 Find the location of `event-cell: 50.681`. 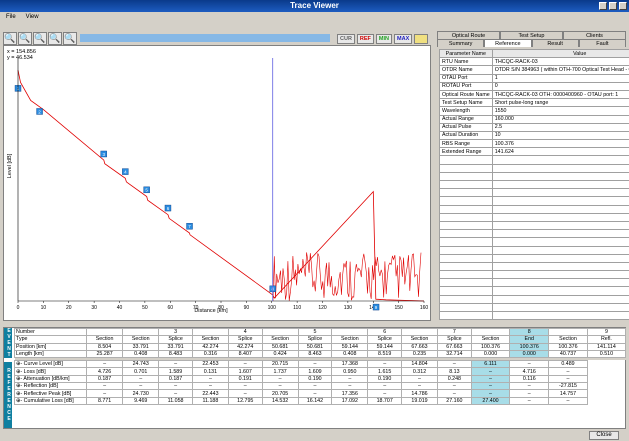

event-cell: 50.681 is located at coordinates (315, 346).